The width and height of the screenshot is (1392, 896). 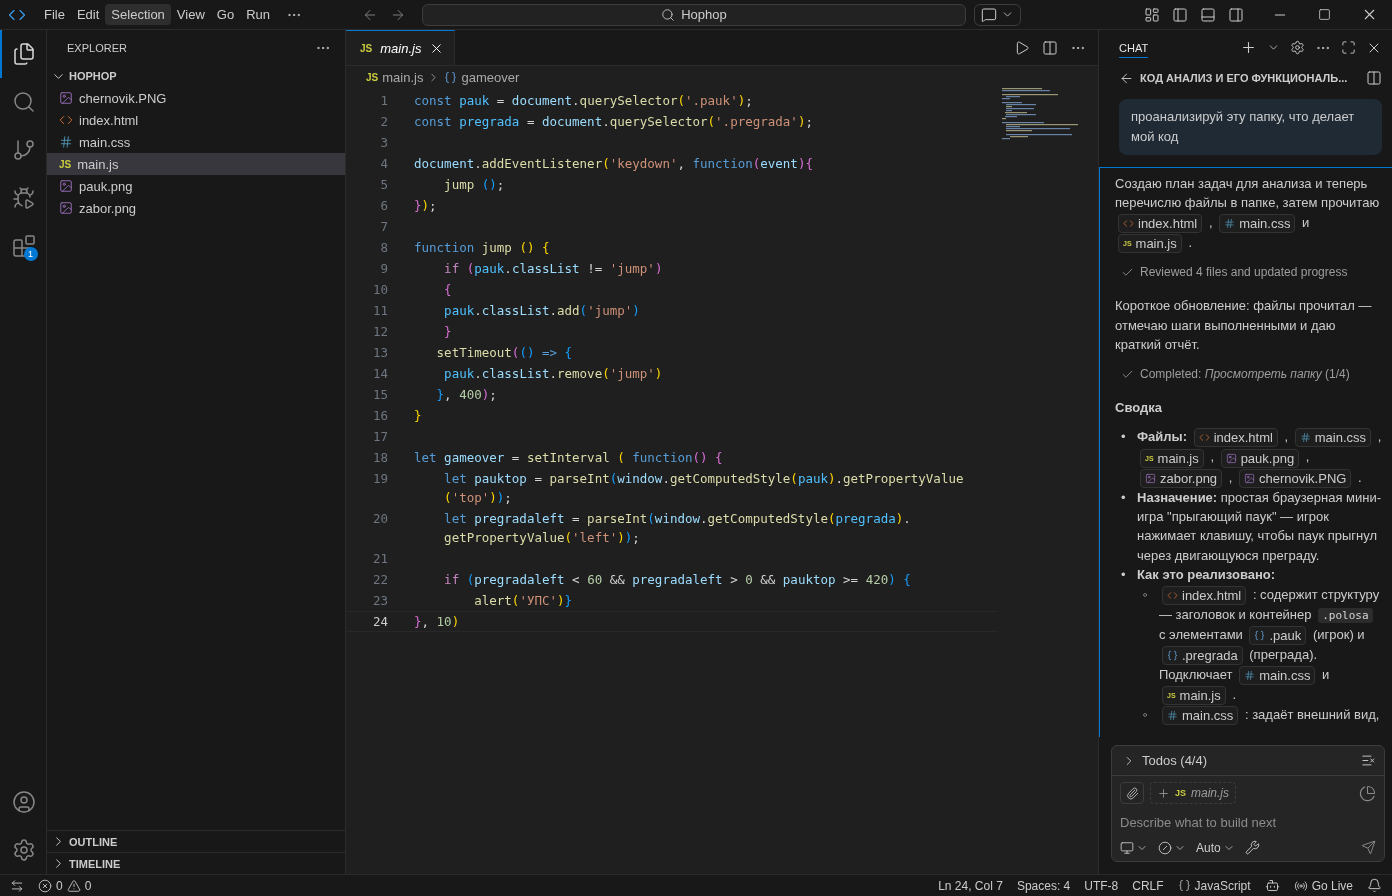 What do you see at coordinates (418, 416) in the screenshot?
I see `code-line: }` at bounding box center [418, 416].